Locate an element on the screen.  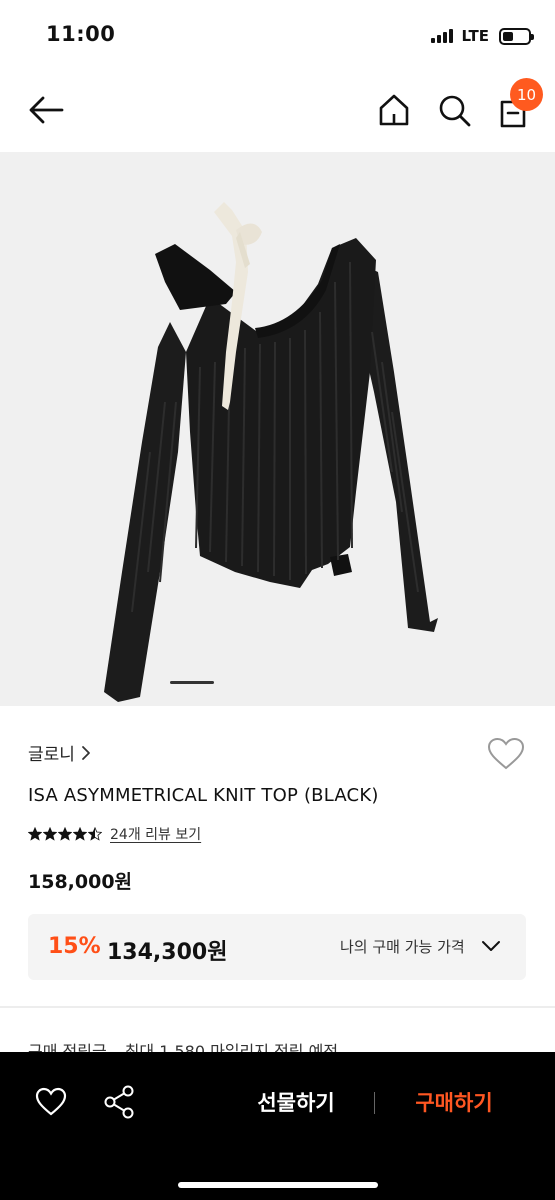
section-divider is located at coordinates (277, 1007).